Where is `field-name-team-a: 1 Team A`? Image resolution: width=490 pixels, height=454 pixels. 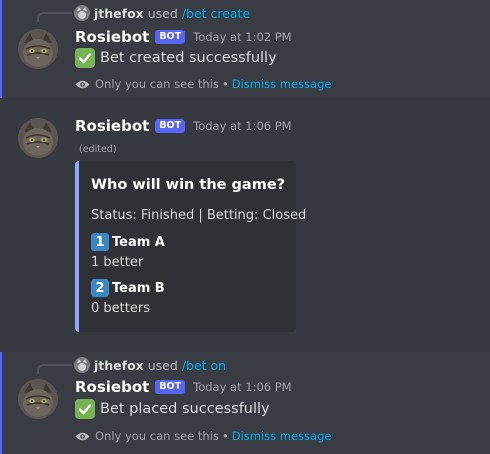 field-name-team-a: 1 Team A is located at coordinates (128, 242).